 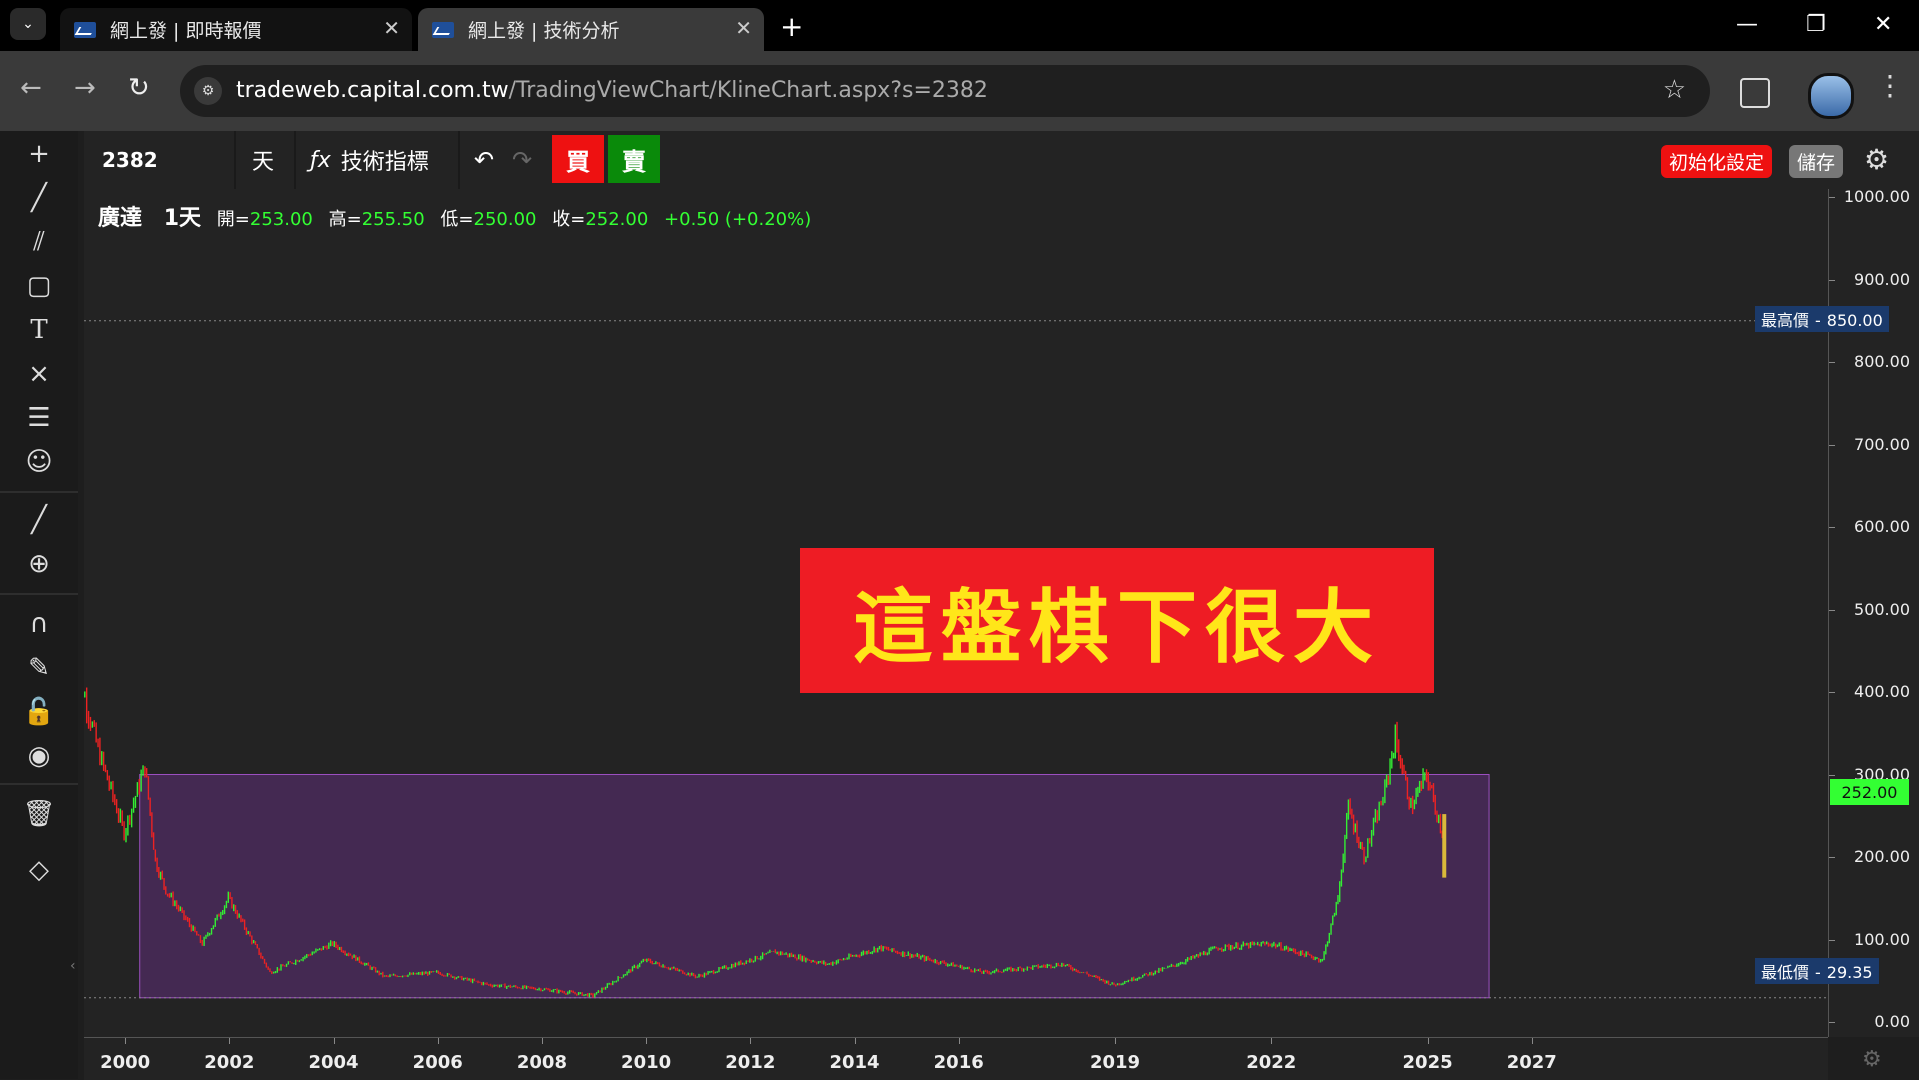 I want to click on bookmark-star-icon: ☆, so click(x=1674, y=90).